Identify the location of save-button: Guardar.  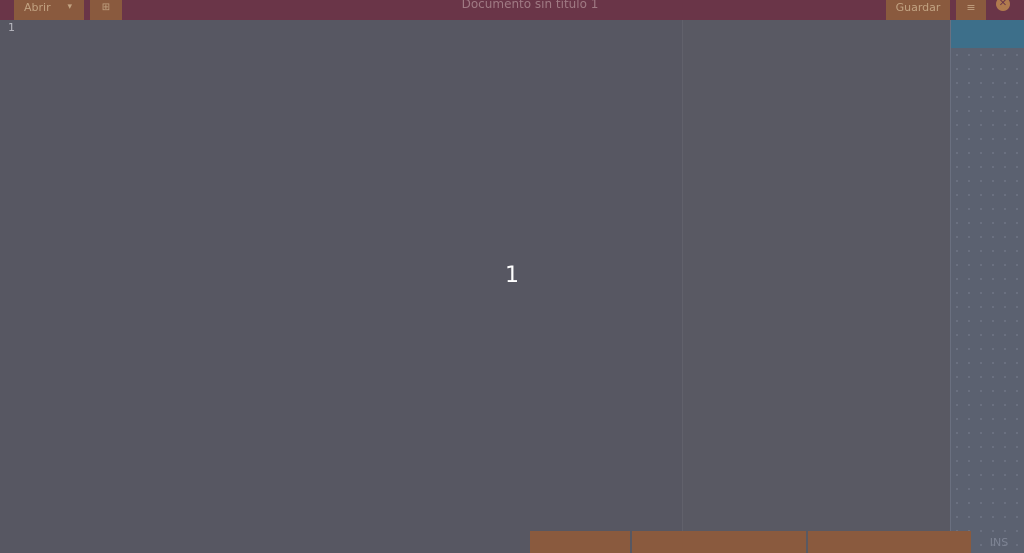
(918, 10).